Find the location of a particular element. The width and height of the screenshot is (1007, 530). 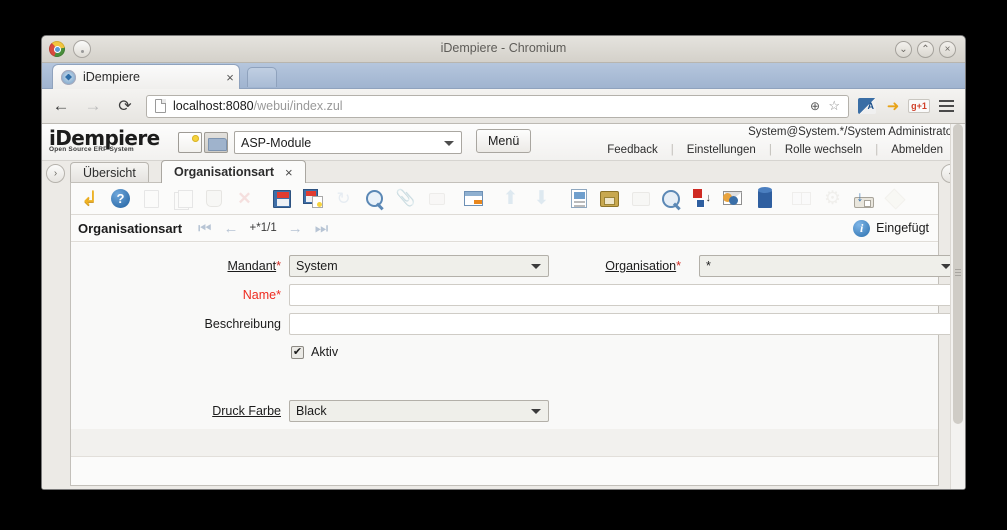

label-aktiv: Aktiv is located at coordinates (325, 352).